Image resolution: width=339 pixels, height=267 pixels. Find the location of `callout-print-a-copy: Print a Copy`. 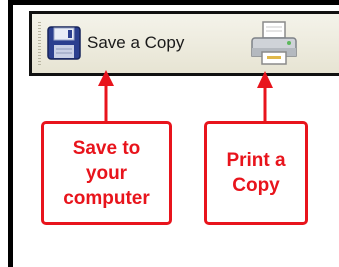

callout-print-a-copy: Print a Copy is located at coordinates (256, 173).